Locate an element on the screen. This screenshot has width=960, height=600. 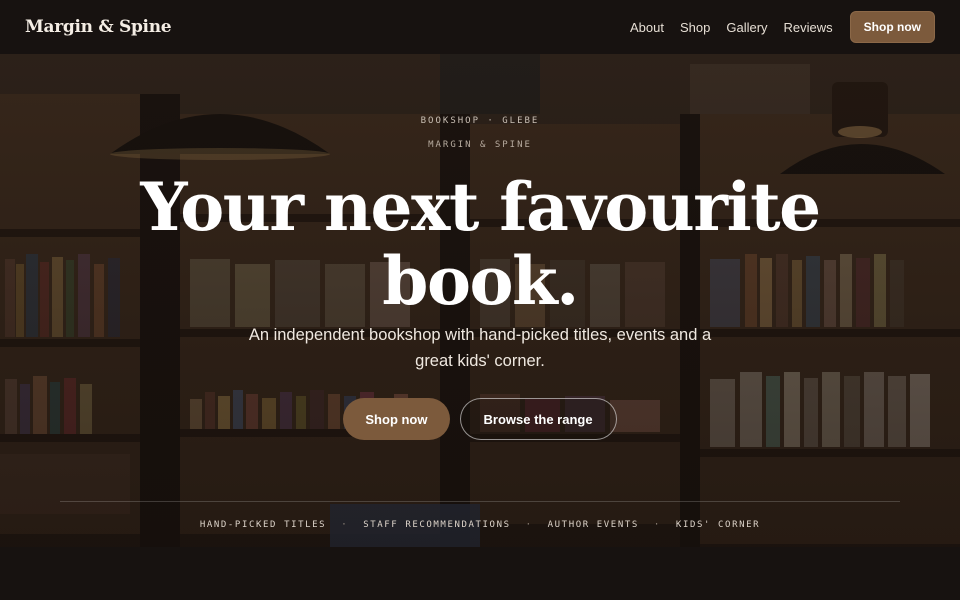
browse-range-button: Browse the range is located at coordinates (538, 419).